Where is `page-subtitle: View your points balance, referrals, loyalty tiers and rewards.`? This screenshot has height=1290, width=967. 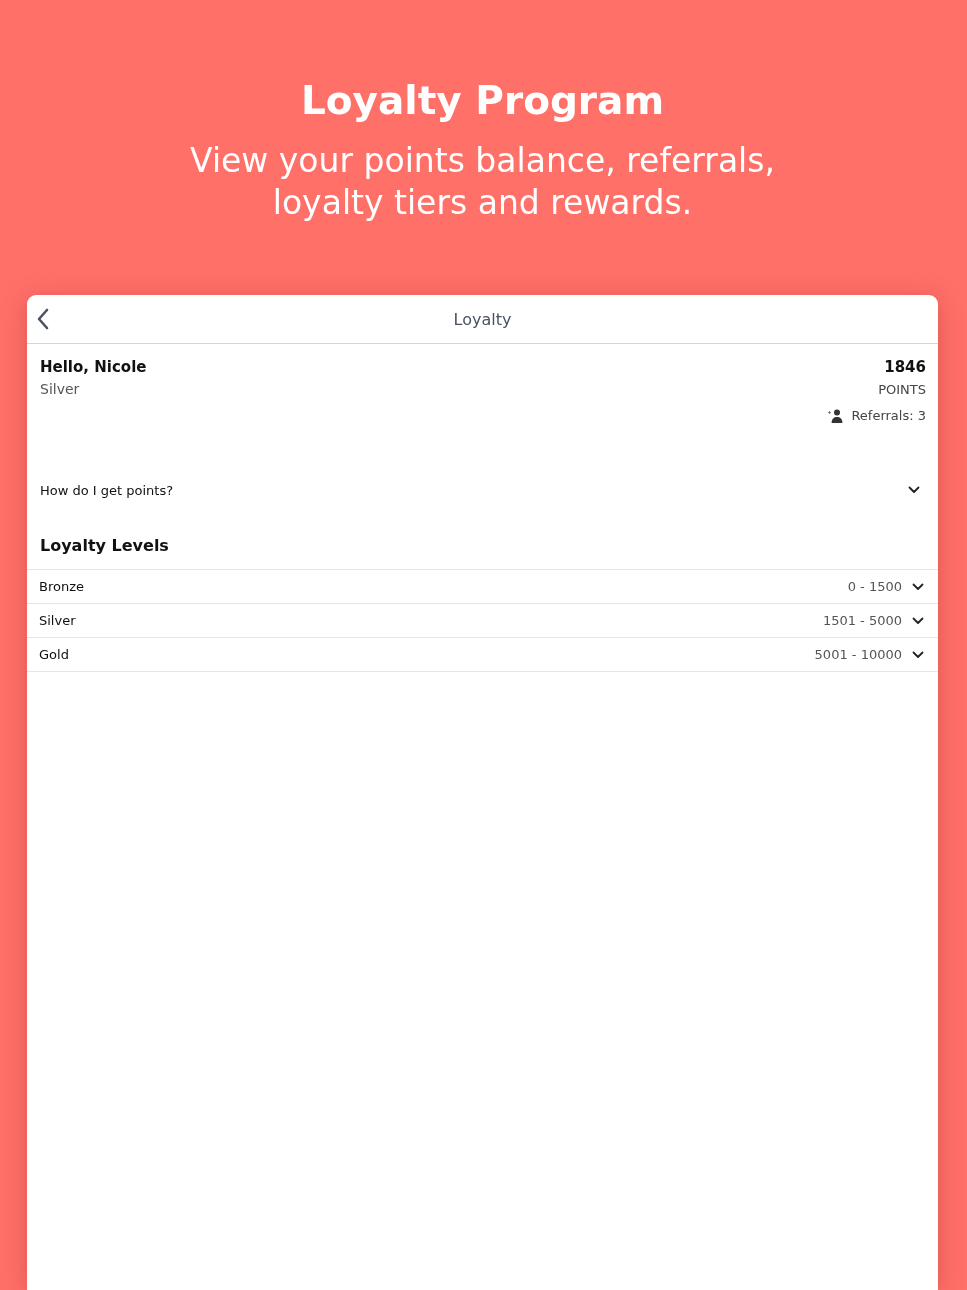 page-subtitle: View your points balance, referrals, loyalty tiers and rewards. is located at coordinates (482, 182).